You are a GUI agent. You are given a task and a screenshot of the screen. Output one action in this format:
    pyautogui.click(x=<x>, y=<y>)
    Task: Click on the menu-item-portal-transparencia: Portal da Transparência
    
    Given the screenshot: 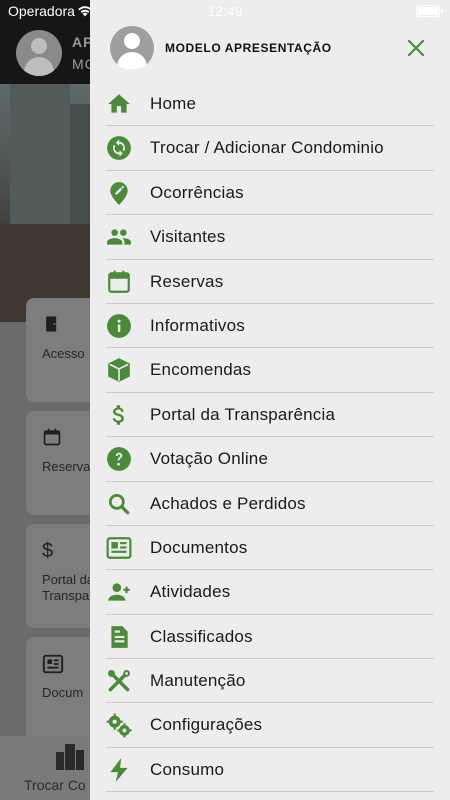 What is the action you would take?
    pyautogui.click(x=270, y=415)
    